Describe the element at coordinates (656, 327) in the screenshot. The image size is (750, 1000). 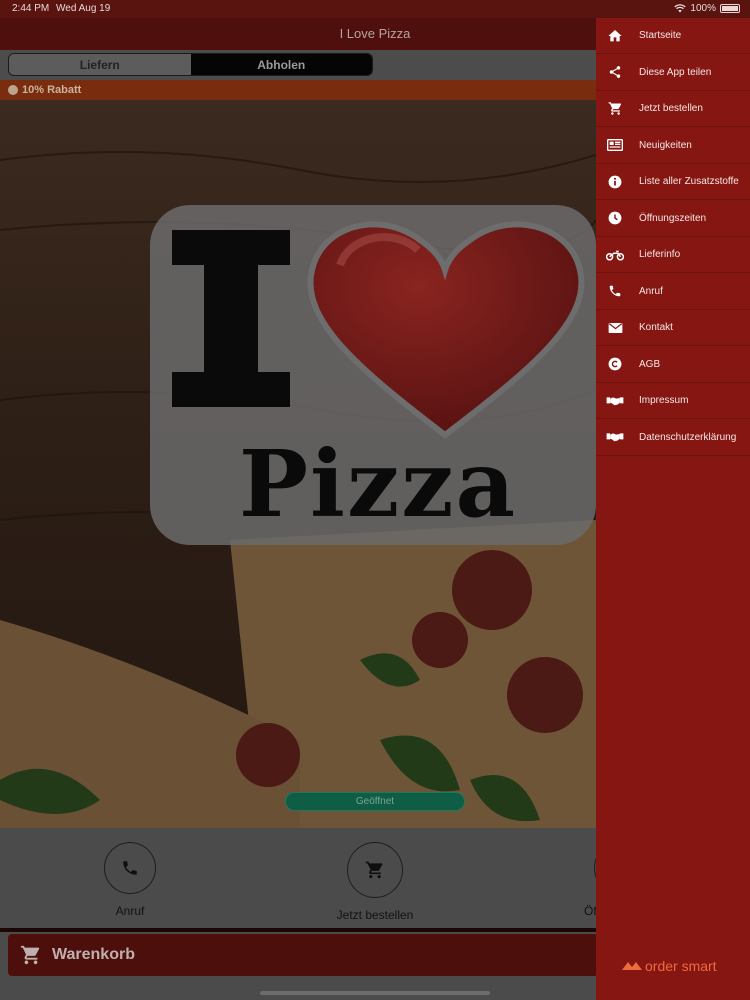
I see `menu-item-label: Kontakt` at that location.